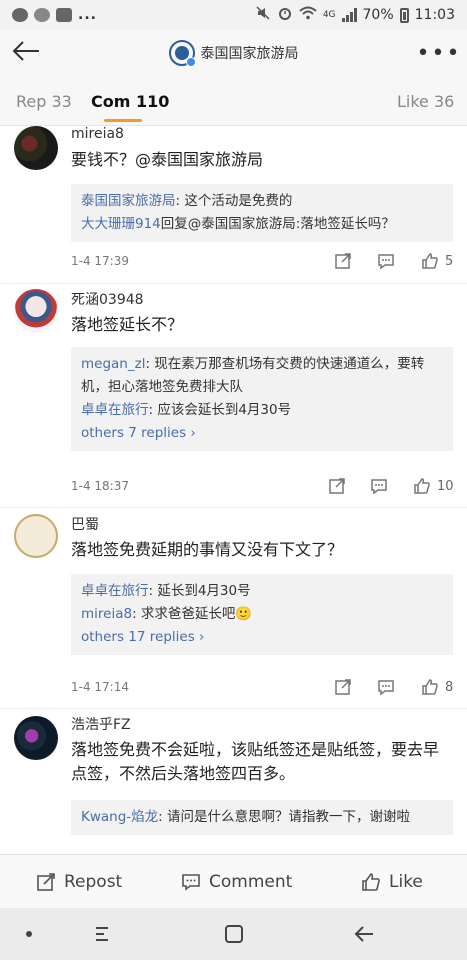  What do you see at coordinates (425, 101) in the screenshot?
I see `tab-like: Like 36` at bounding box center [425, 101].